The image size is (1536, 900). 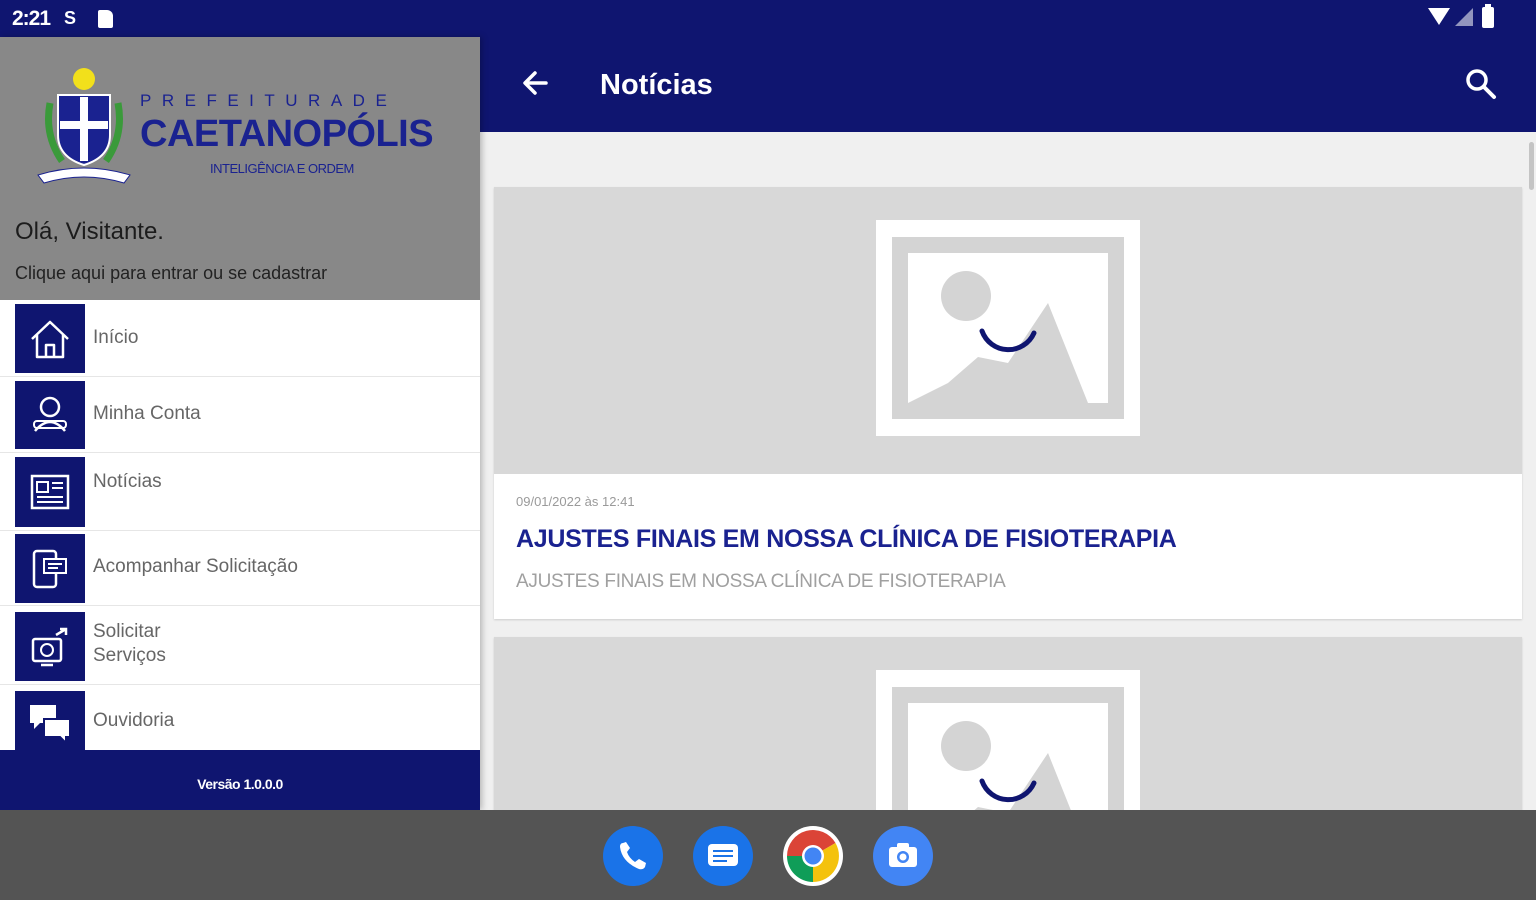 I want to click on camera-app, so click(x=903, y=856).